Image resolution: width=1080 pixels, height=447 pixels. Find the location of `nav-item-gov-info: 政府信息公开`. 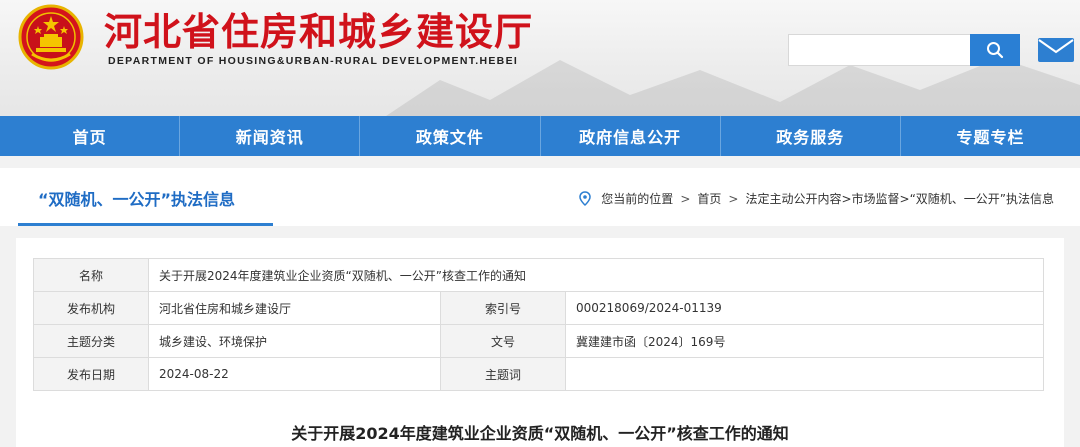

nav-item-gov-info: 政府信息公开 is located at coordinates (631, 136).